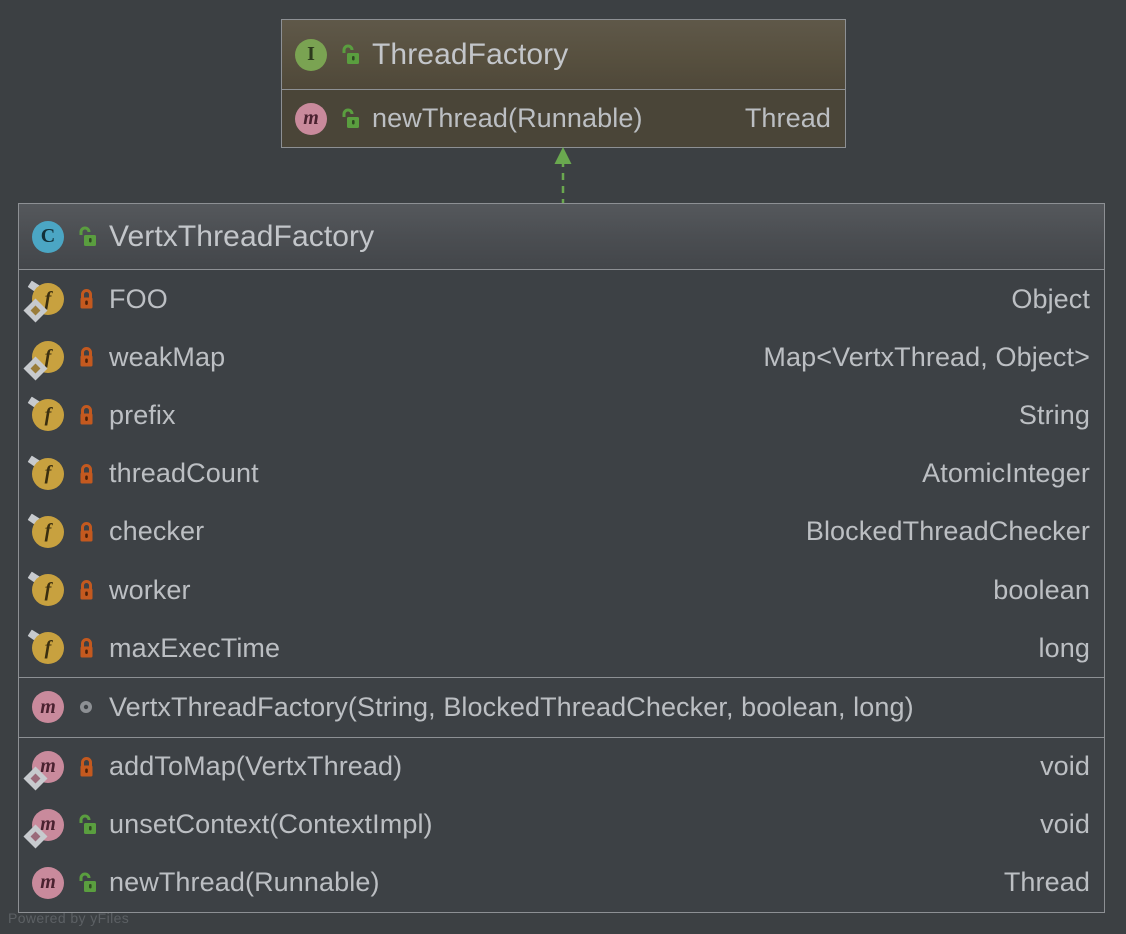 This screenshot has width=1126, height=934. I want to click on field-name: weakMap, so click(167, 356).